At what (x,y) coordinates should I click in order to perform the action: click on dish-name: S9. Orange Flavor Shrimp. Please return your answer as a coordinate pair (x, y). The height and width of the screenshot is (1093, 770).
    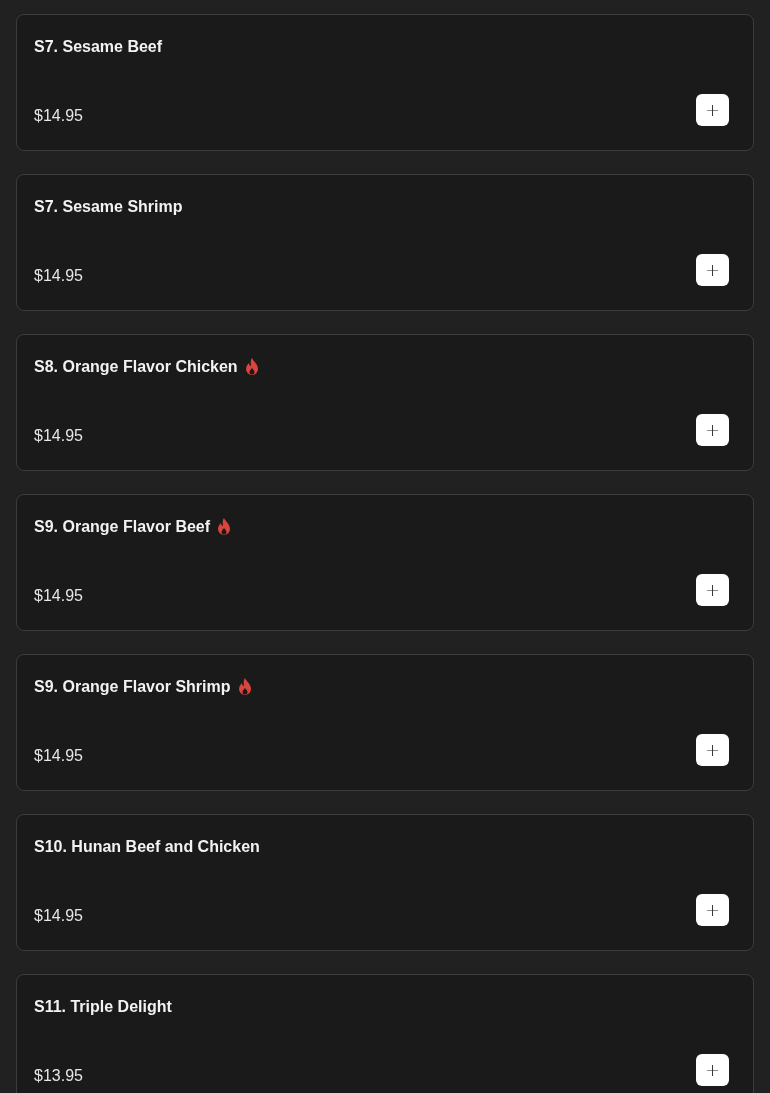
    Looking at the image, I should click on (132, 687).